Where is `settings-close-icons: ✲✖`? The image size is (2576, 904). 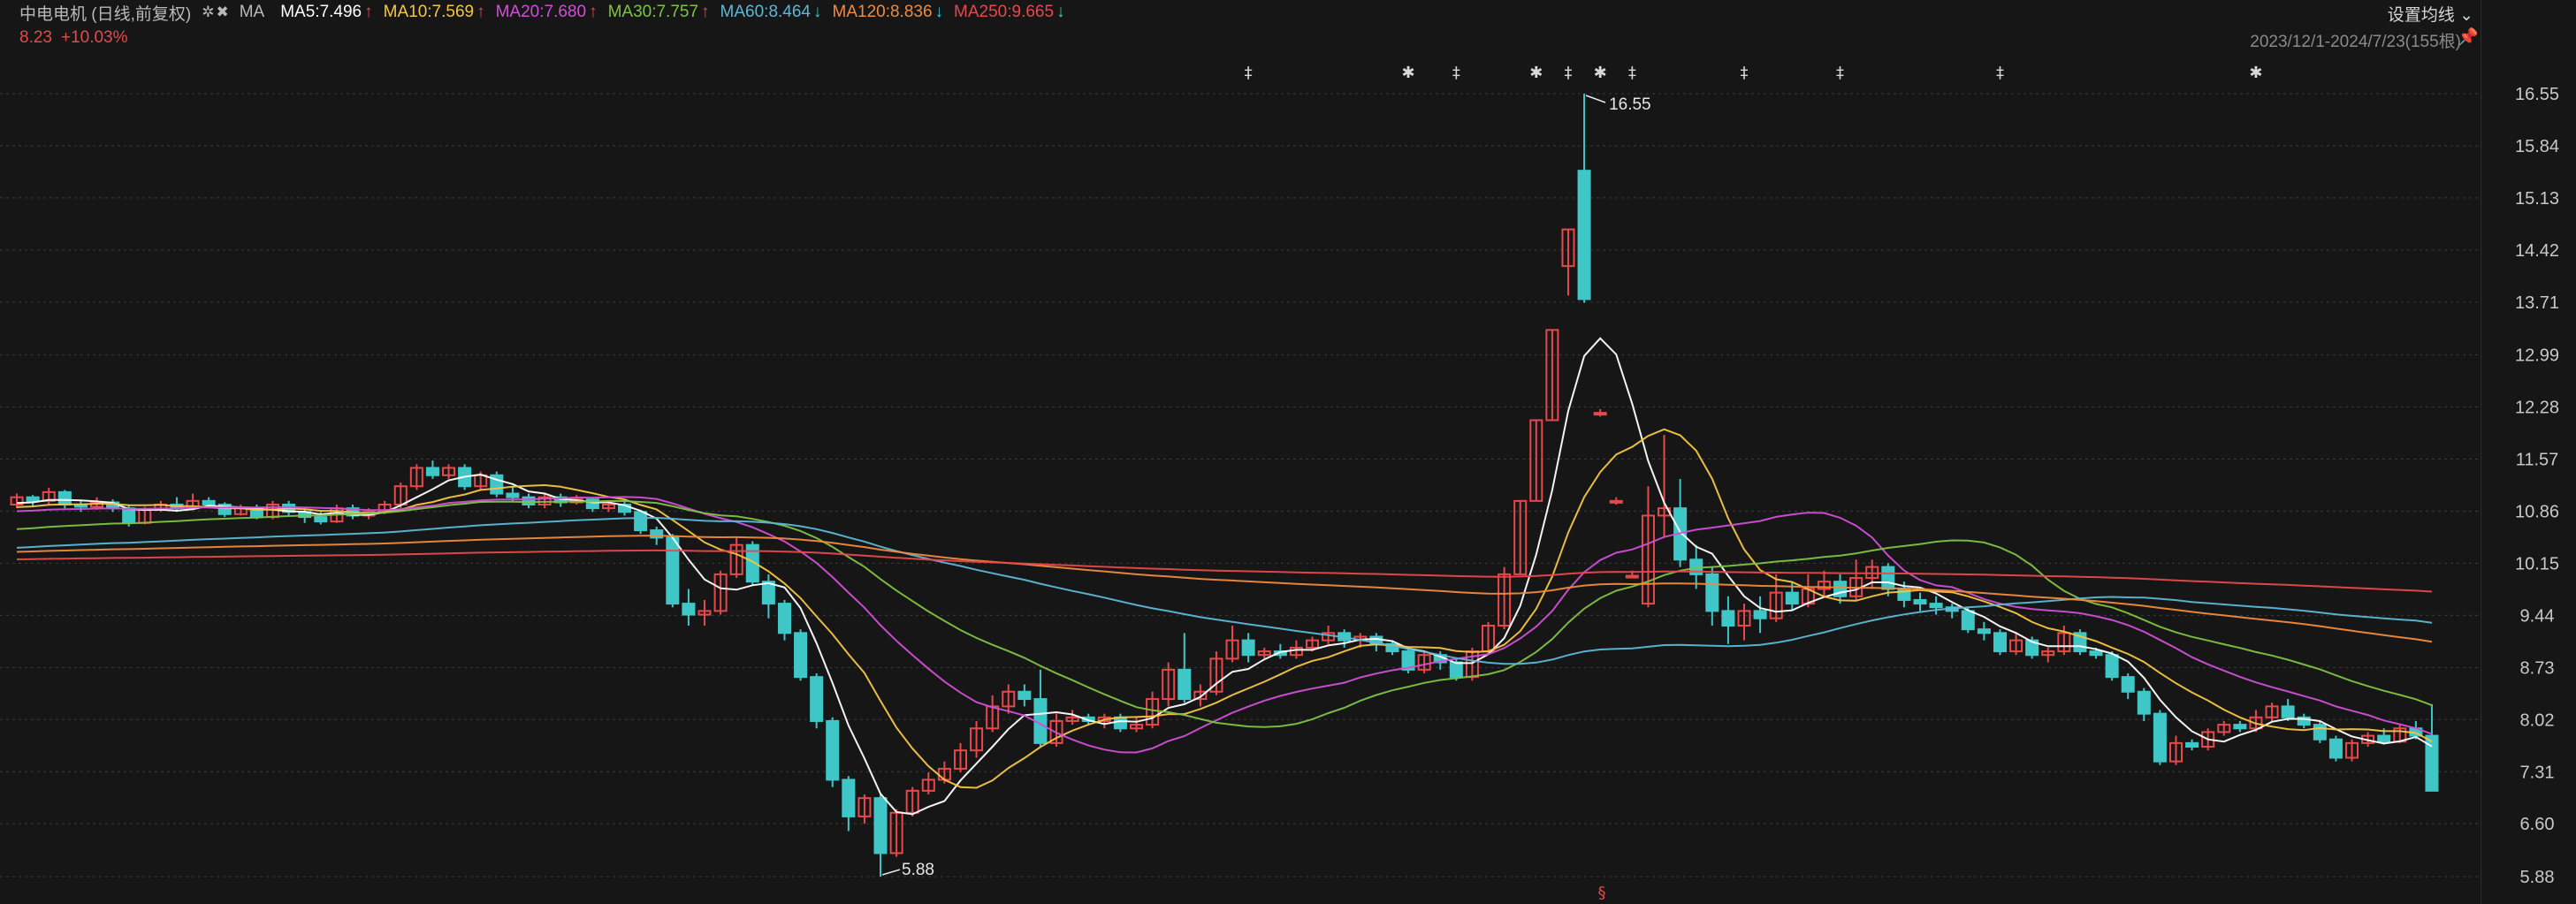
settings-close-icons: ✲✖ is located at coordinates (216, 12).